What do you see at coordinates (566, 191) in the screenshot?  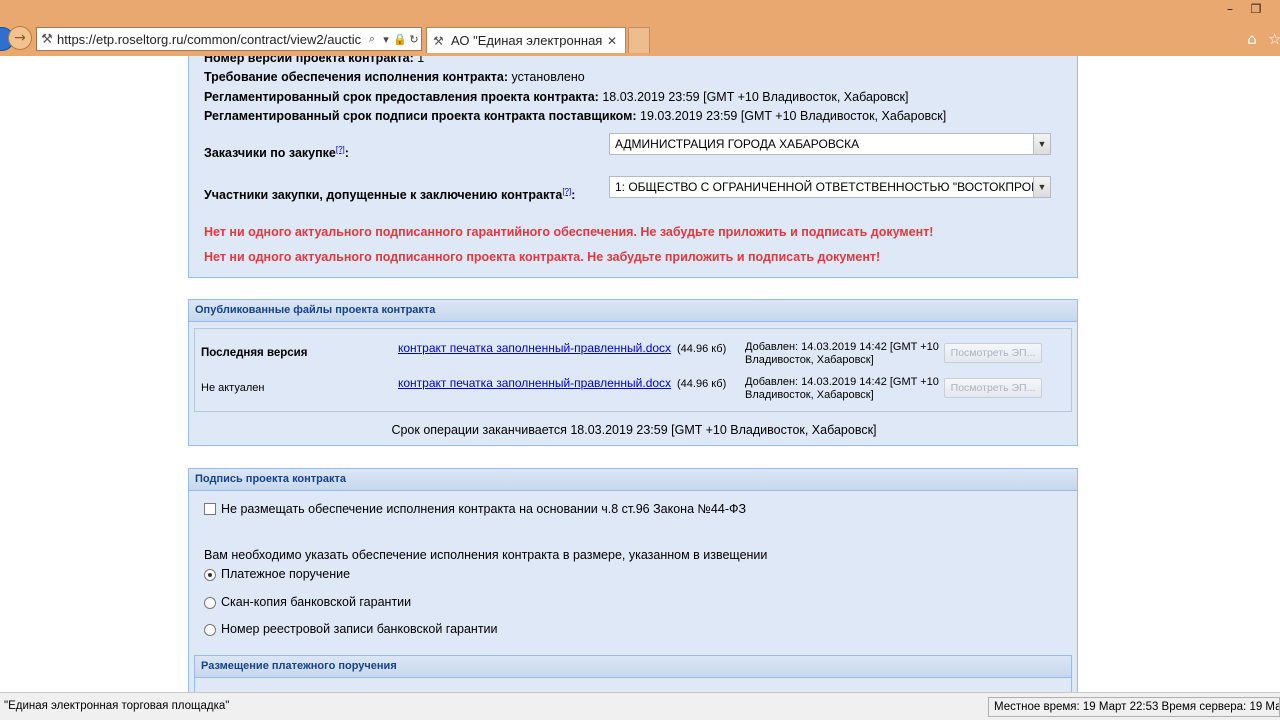 I see `participants-help-link: [?]` at bounding box center [566, 191].